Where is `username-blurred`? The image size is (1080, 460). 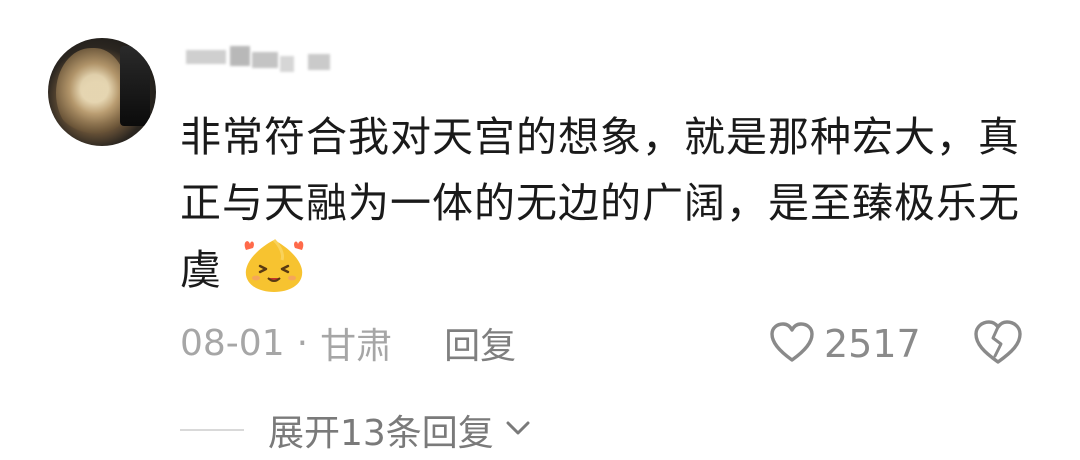 username-blurred is located at coordinates (261, 64).